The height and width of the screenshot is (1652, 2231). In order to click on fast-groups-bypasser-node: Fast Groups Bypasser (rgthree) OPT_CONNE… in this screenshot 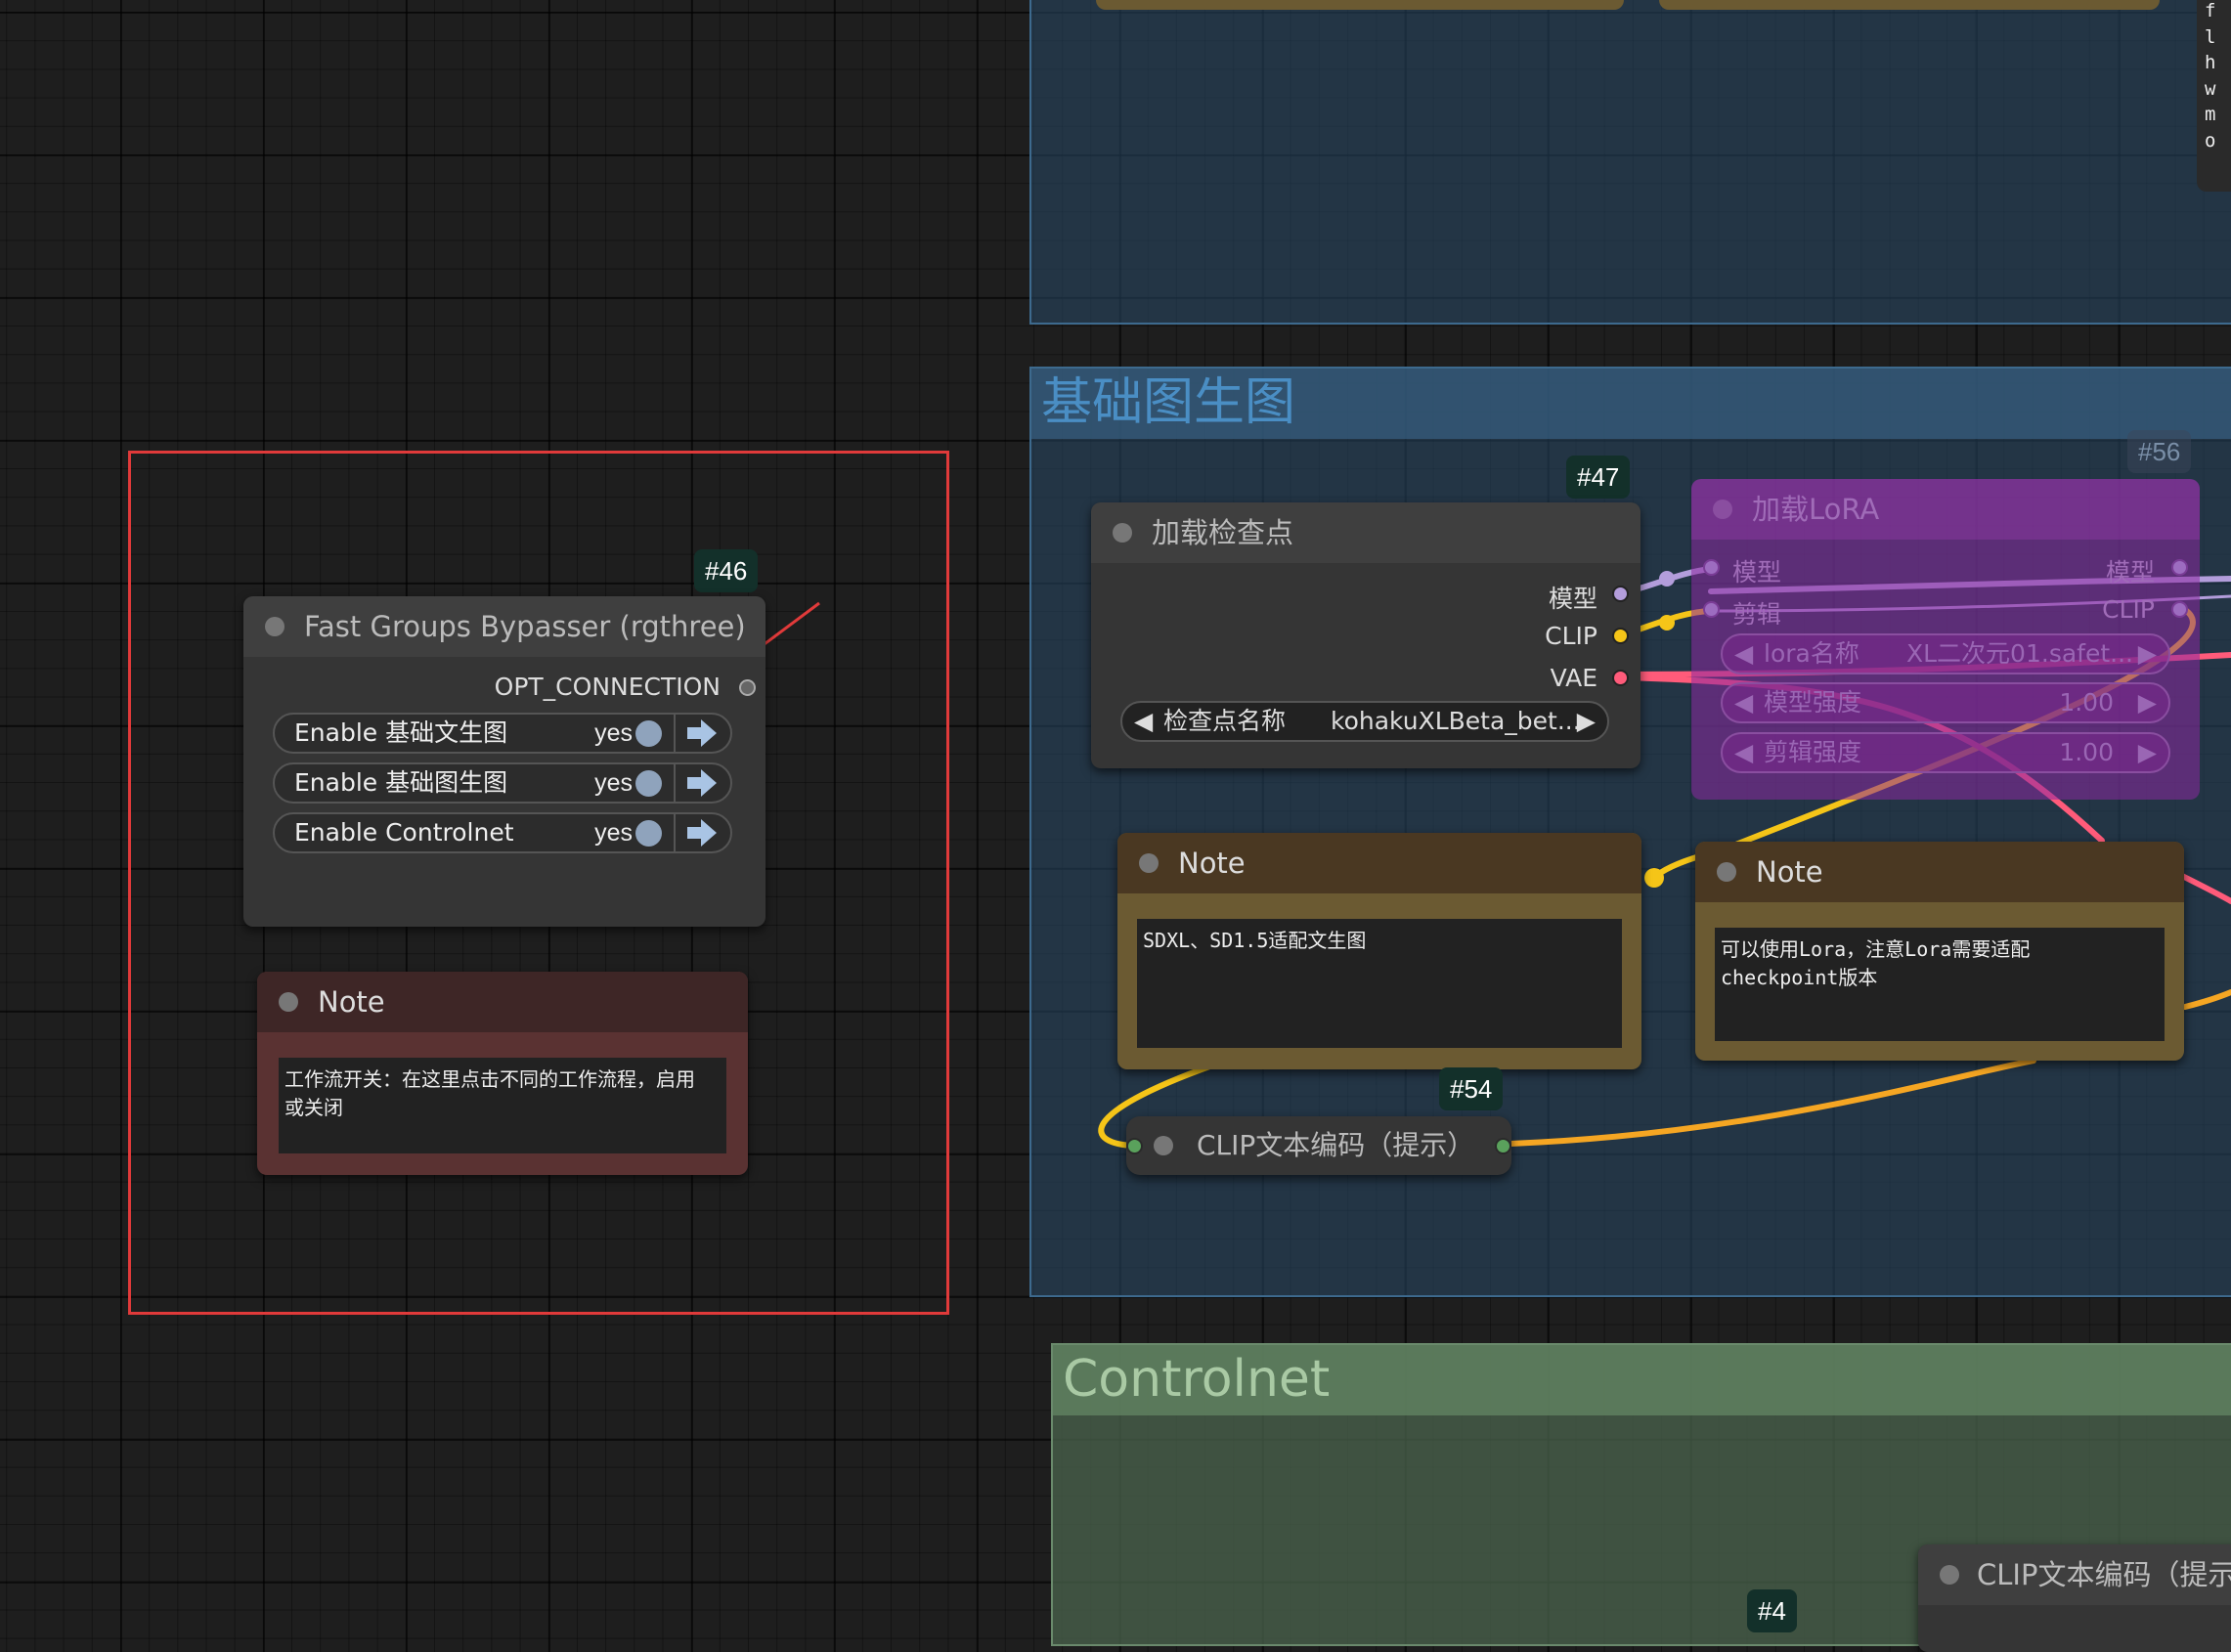, I will do `click(505, 761)`.